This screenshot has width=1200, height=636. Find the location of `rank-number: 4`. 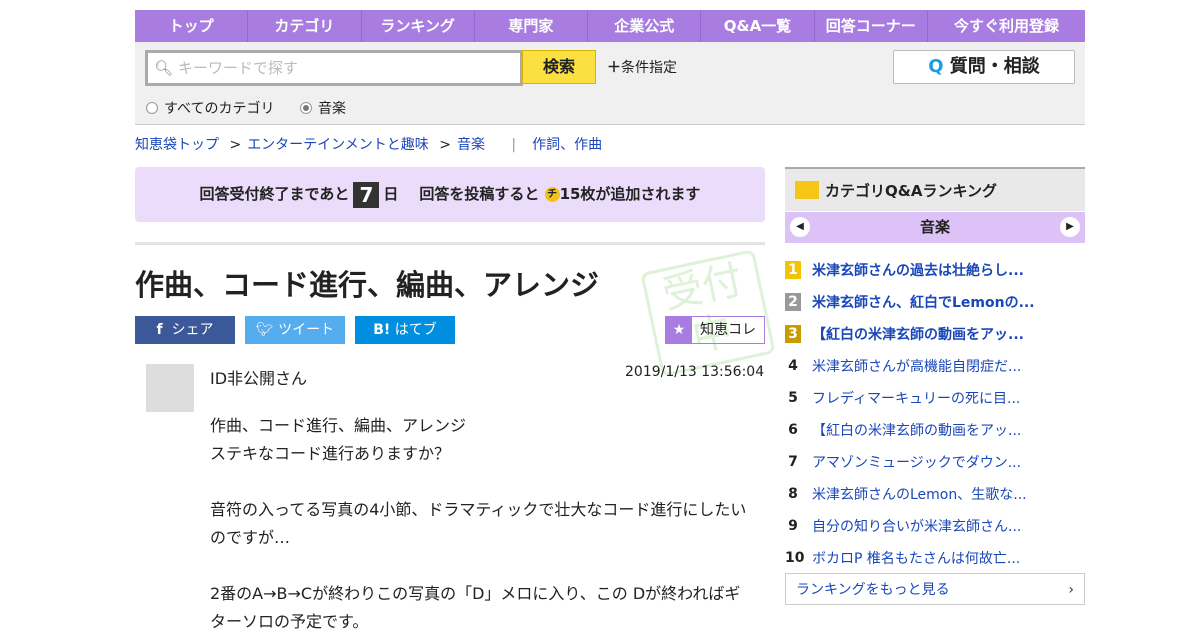

rank-number: 4 is located at coordinates (793, 366).